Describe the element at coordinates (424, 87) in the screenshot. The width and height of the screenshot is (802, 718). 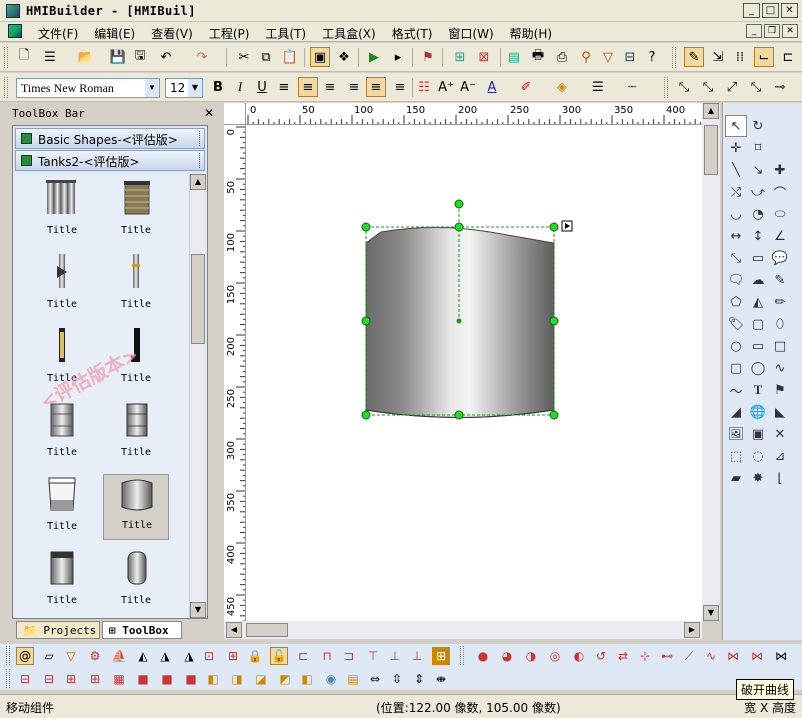
I see `bullets-icon: ☷` at that location.